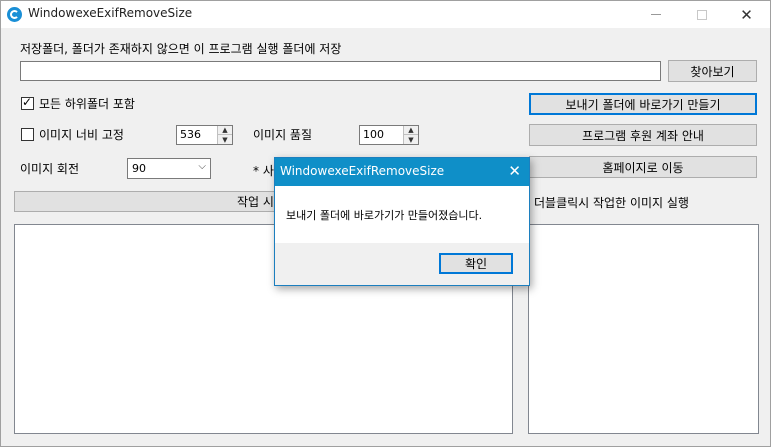  What do you see at coordinates (169, 168) in the screenshot?
I see `rotate-select: 90 ⌵` at bounding box center [169, 168].